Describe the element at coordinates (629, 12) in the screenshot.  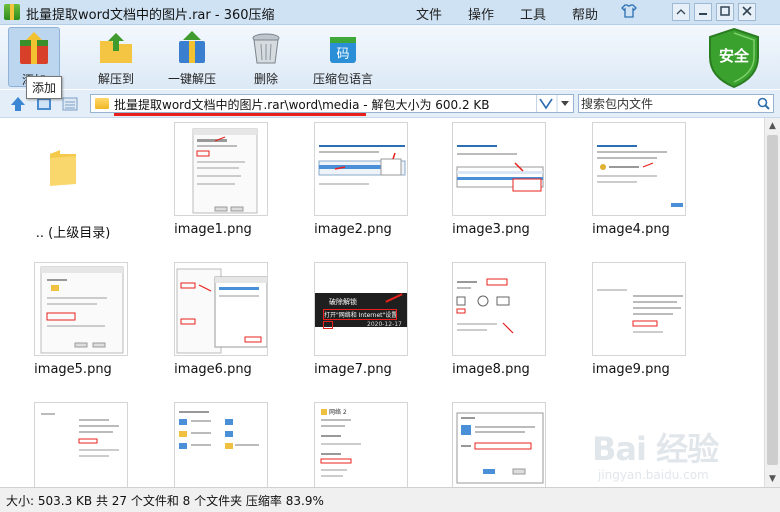
I see `skin-shirt-icon` at that location.